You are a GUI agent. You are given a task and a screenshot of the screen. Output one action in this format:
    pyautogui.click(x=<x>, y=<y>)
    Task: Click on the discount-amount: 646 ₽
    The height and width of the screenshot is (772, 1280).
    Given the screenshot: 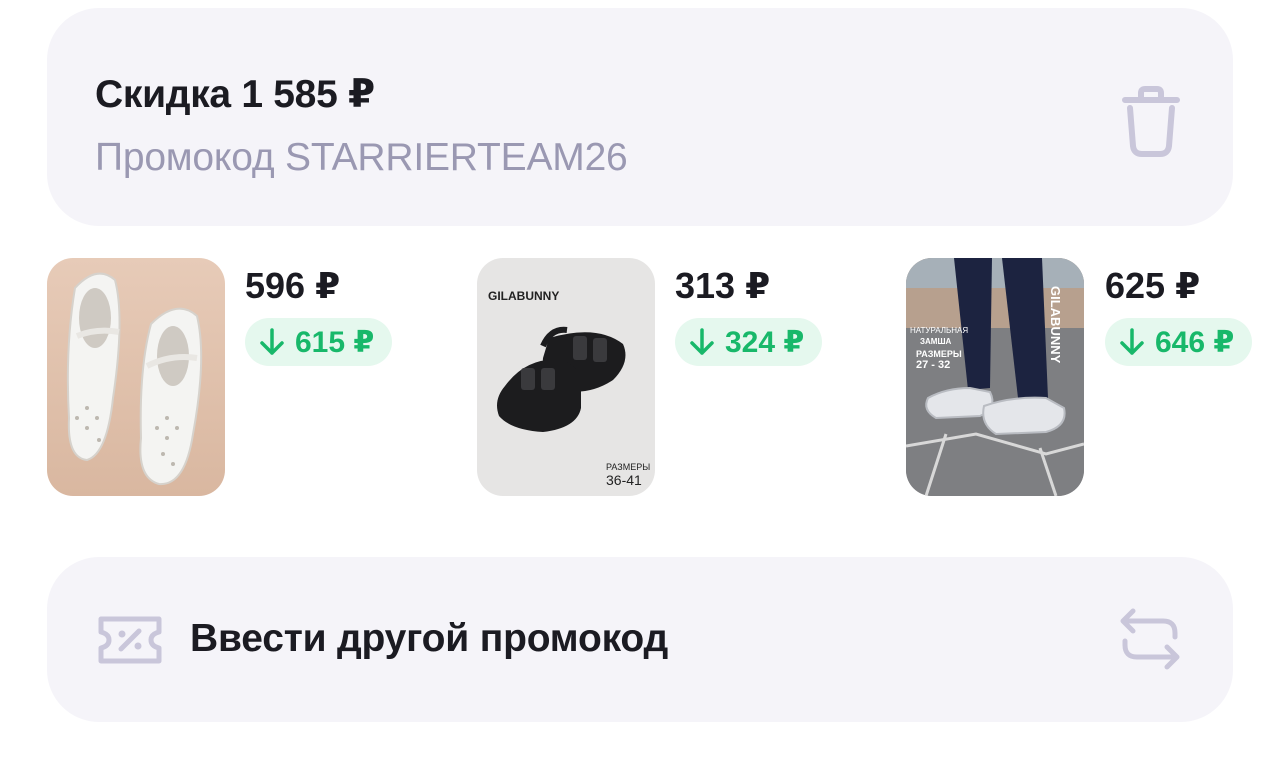 What is the action you would take?
    pyautogui.click(x=1195, y=342)
    